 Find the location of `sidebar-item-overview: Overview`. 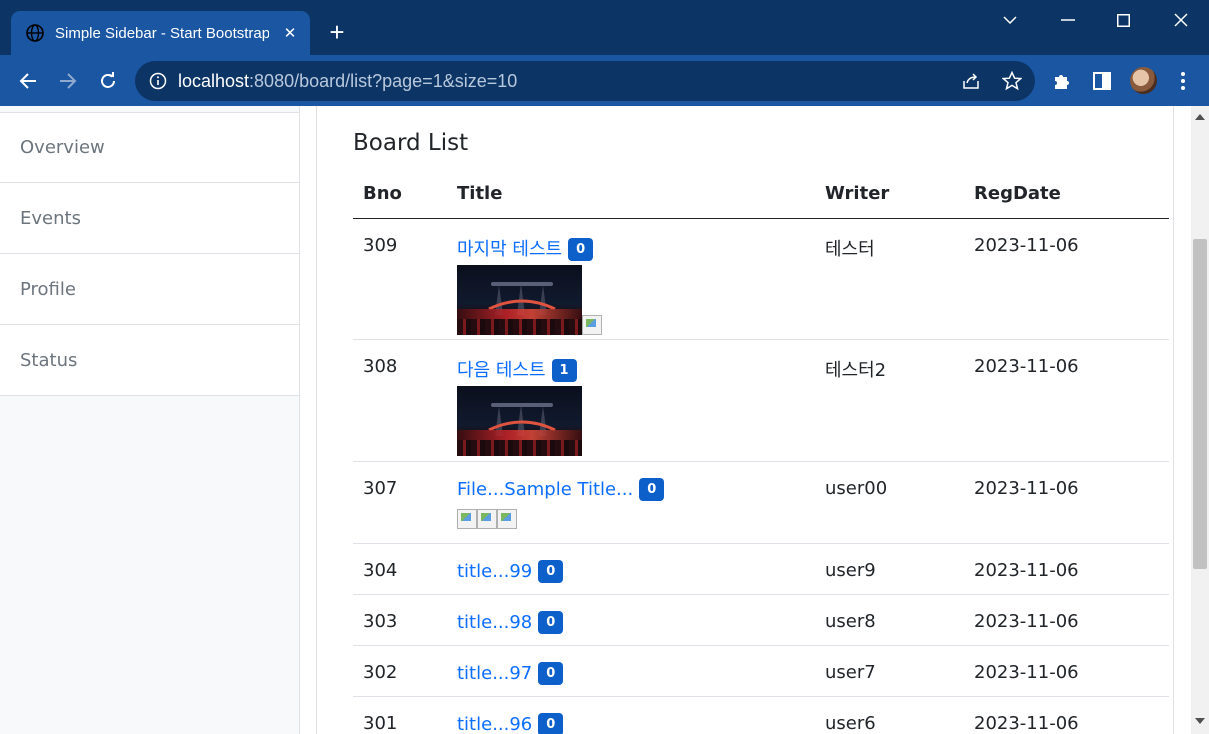

sidebar-item-overview: Overview is located at coordinates (149, 147).